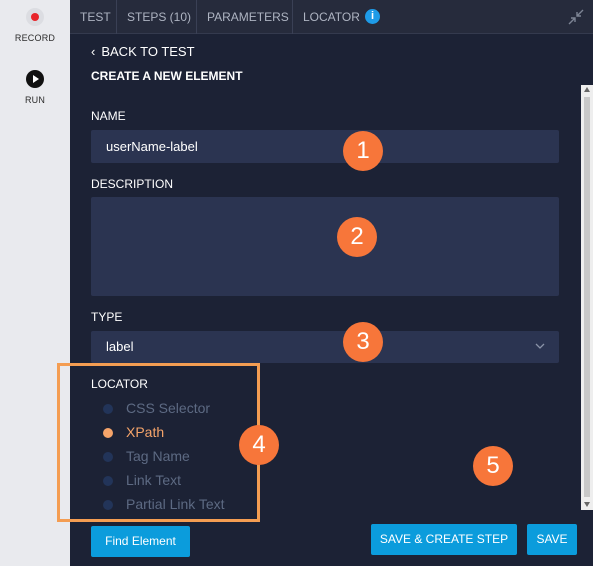 This screenshot has width=593, height=566. What do you see at coordinates (493, 466) in the screenshot?
I see `annotation-badge-5: 5` at bounding box center [493, 466].